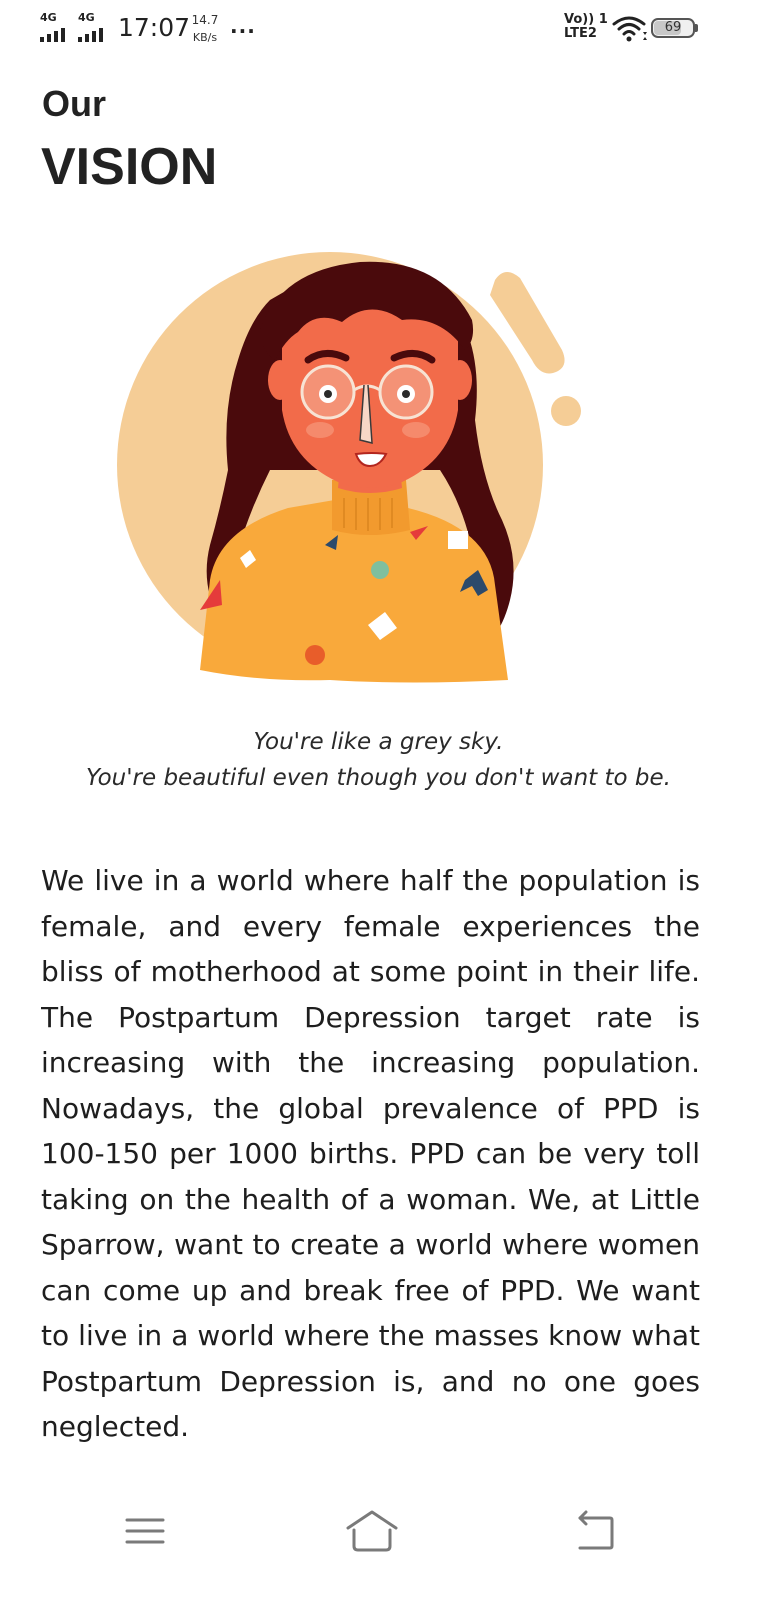  I want to click on network-speed-unit: KB/s, so click(205, 37).